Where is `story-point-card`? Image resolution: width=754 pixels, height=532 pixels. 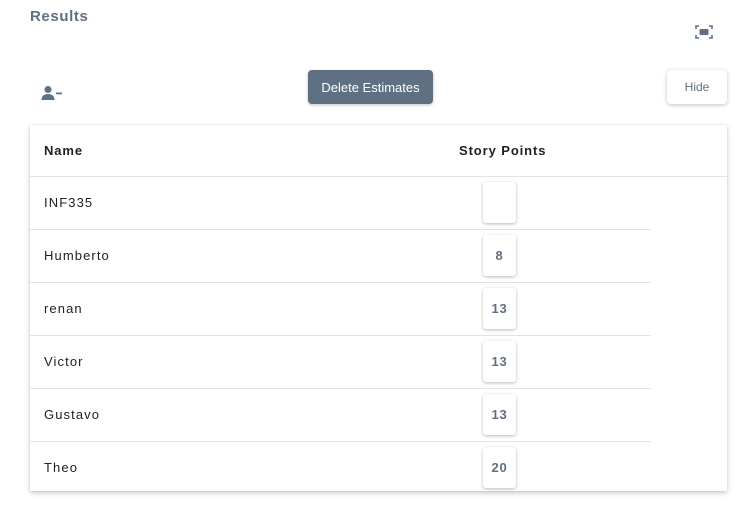 story-point-card is located at coordinates (499, 202).